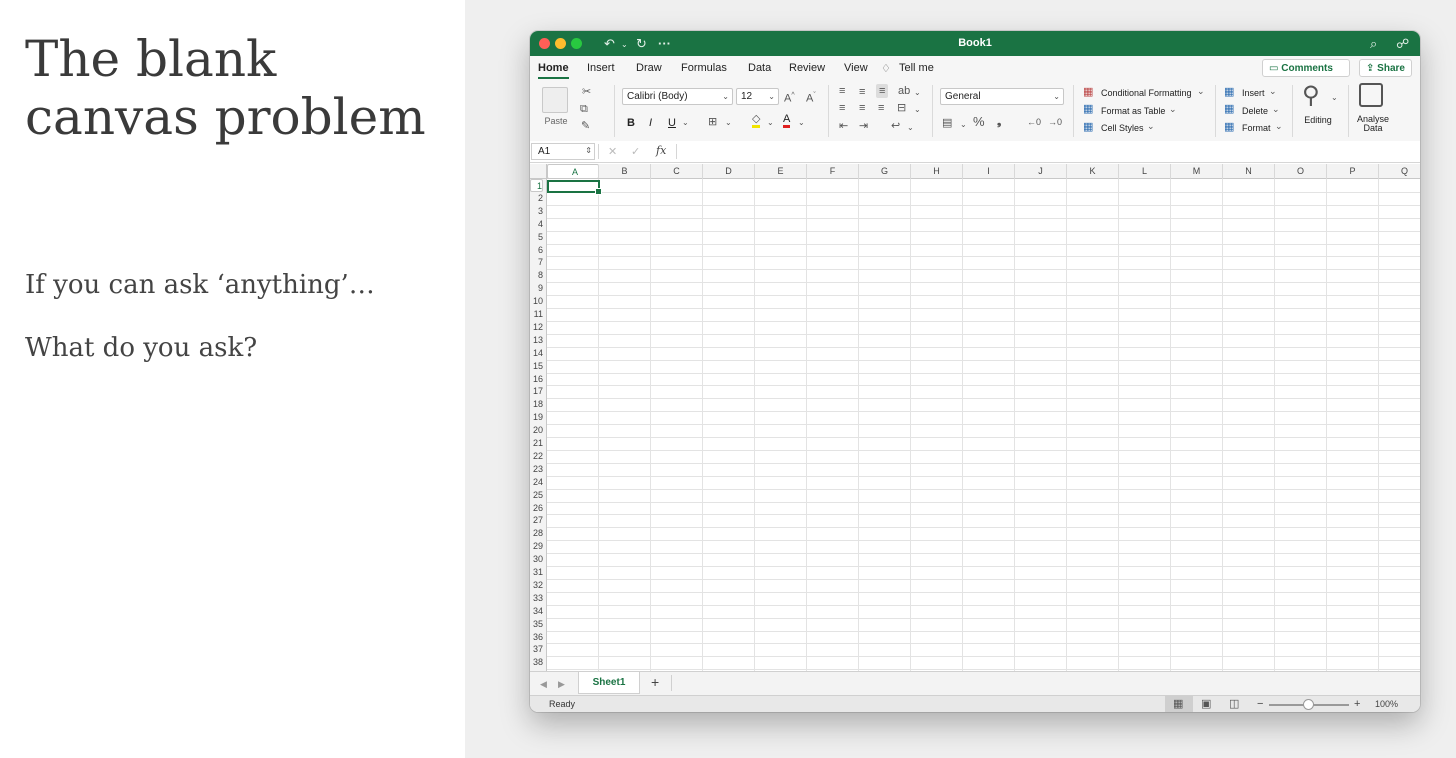 The image size is (1456, 758). I want to click on column-header-m: M, so click(1197, 171).